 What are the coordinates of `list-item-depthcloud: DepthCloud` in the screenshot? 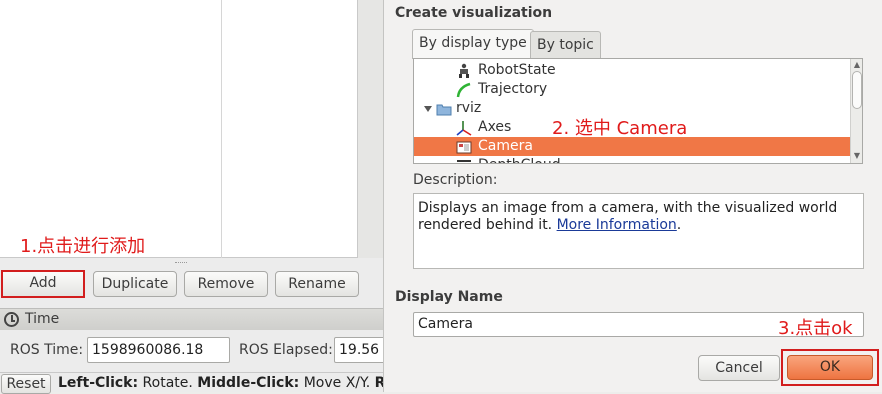 It's located at (632, 159).